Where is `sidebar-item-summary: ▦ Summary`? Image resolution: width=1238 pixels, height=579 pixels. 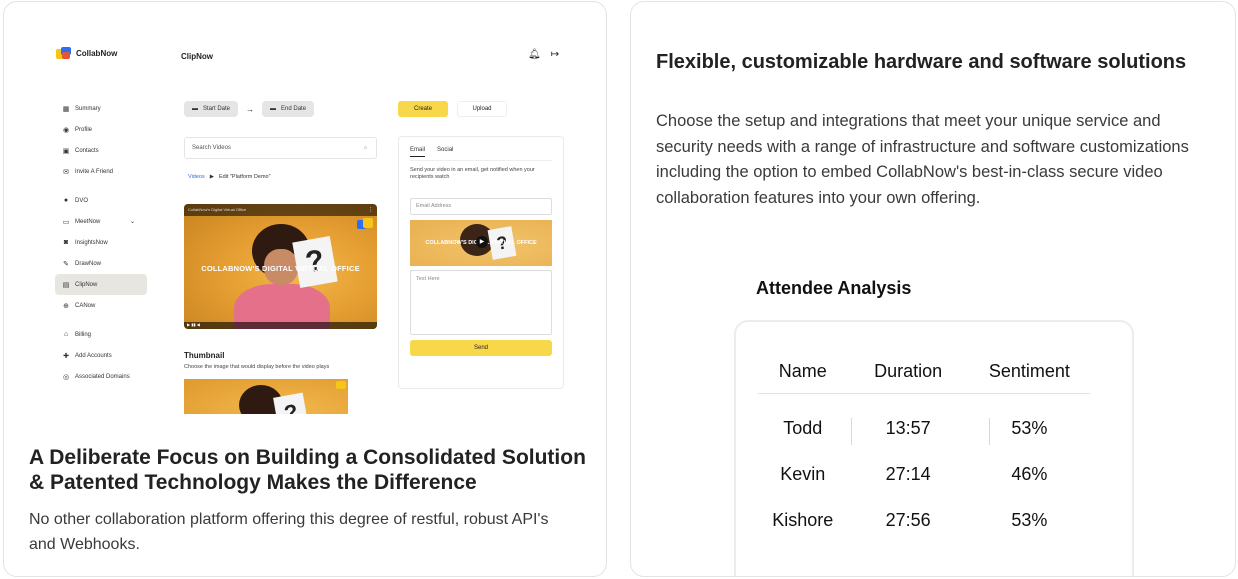 sidebar-item-summary: ▦ Summary is located at coordinates (101, 108).